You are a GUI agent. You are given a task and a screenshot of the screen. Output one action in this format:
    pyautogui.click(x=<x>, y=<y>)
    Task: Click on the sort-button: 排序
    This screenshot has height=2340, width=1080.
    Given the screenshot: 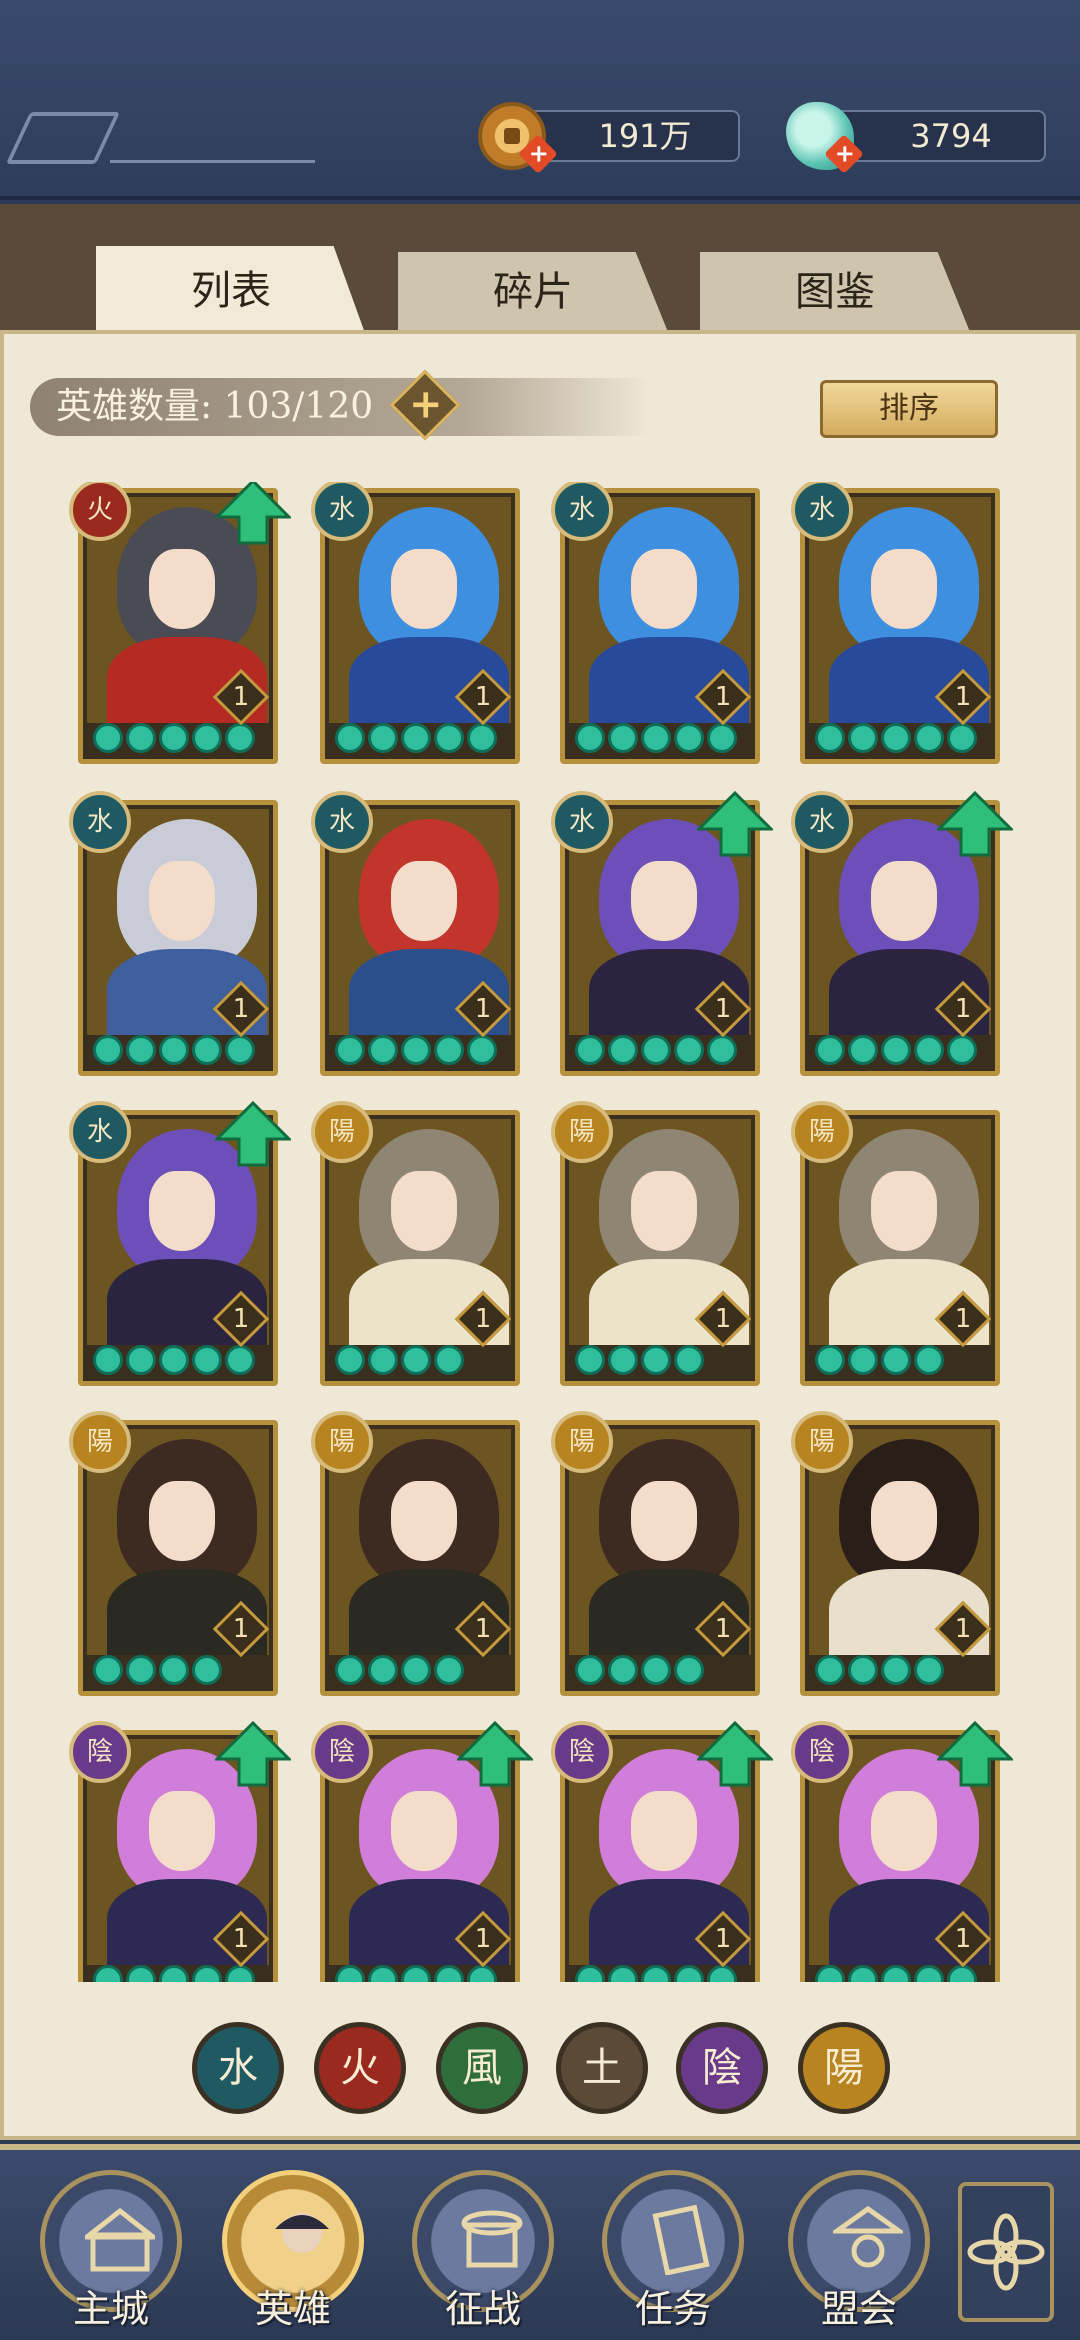 What is the action you would take?
    pyautogui.click(x=909, y=409)
    